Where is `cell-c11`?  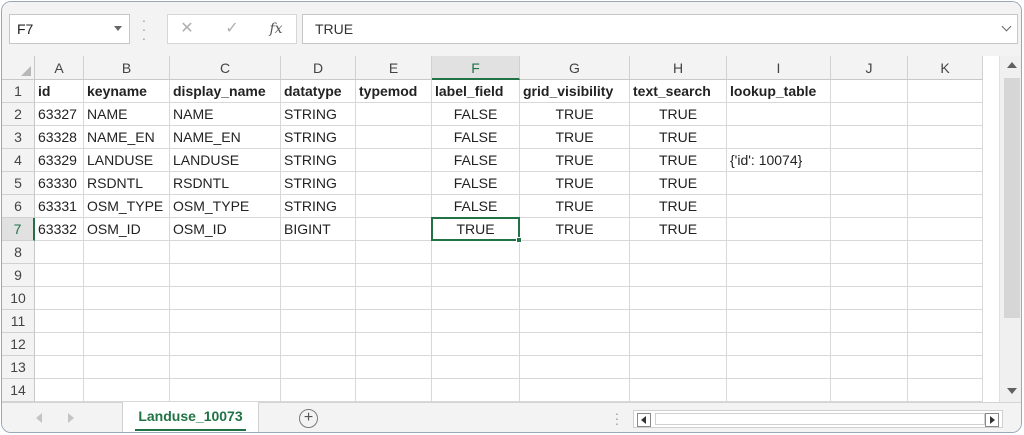
cell-c11 is located at coordinates (225, 321).